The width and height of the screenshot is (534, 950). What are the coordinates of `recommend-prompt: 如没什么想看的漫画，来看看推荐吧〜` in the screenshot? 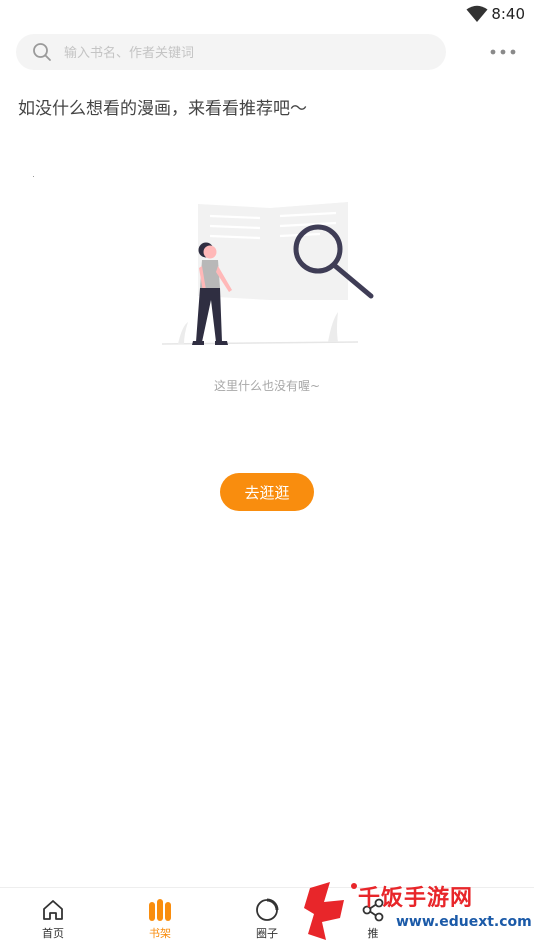 It's located at (162, 109).